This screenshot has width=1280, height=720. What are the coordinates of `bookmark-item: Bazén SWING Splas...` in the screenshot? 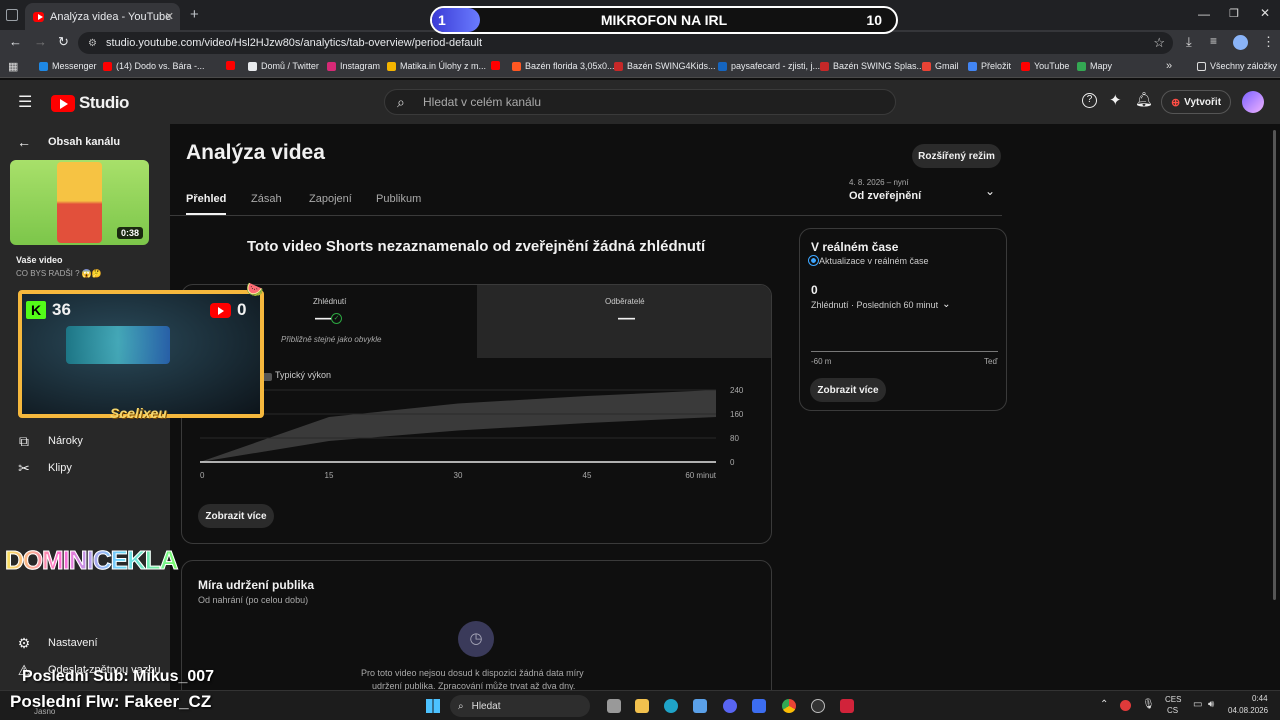 It's located at (872, 66).